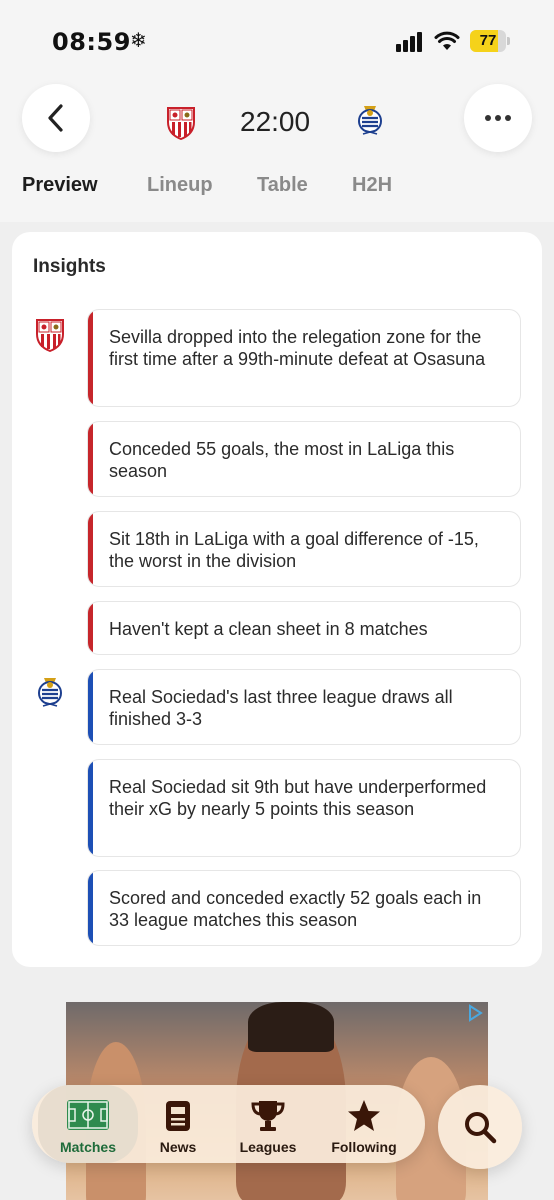  I want to click on chevron-left-icon, so click(55, 118).